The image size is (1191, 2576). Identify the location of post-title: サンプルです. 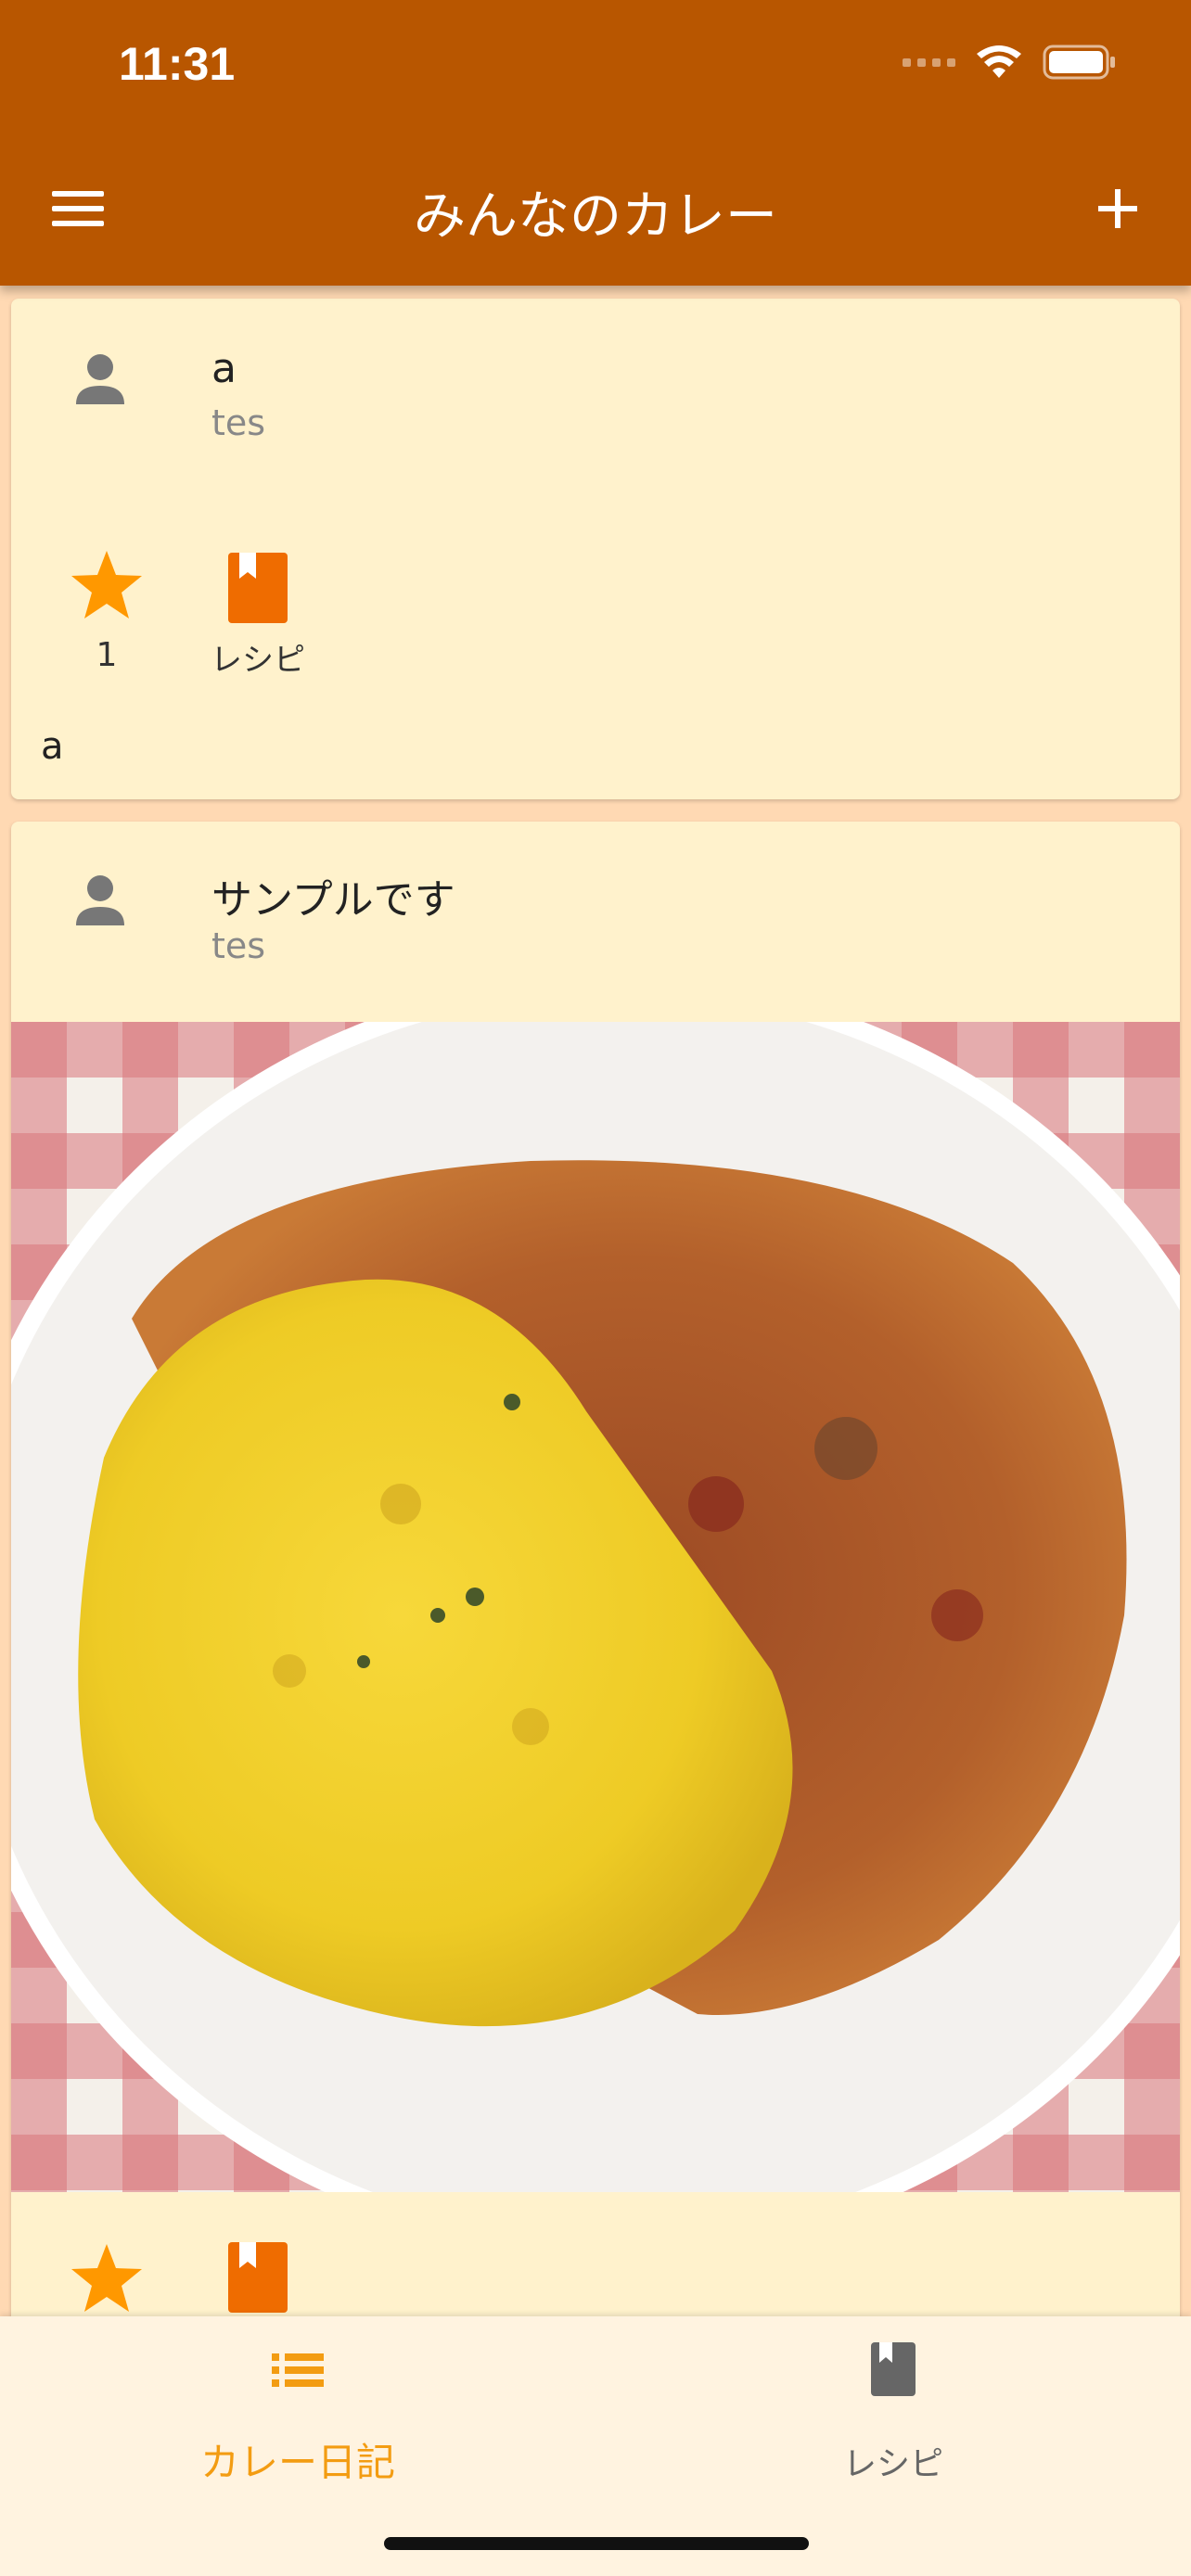
(333, 900).